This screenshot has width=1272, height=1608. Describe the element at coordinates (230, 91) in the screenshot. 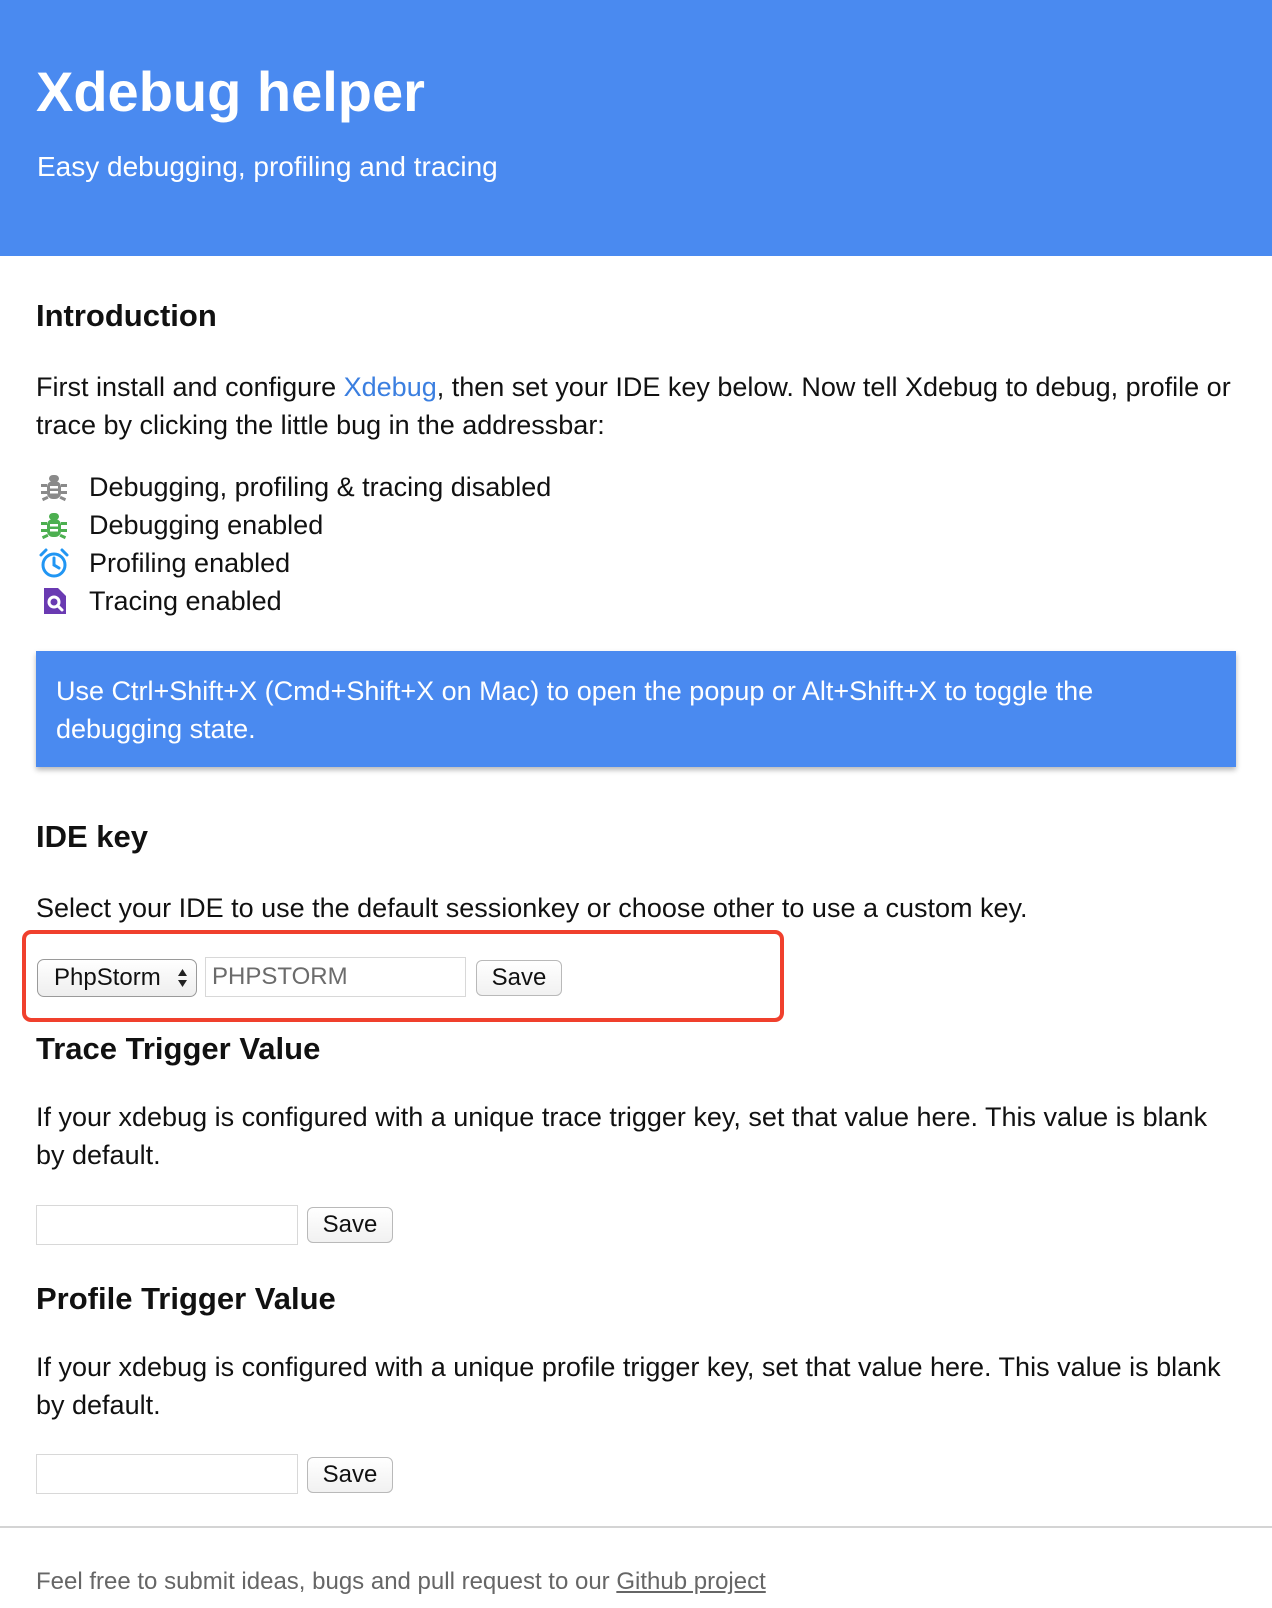

I see `page-title: Xdebug helper` at that location.